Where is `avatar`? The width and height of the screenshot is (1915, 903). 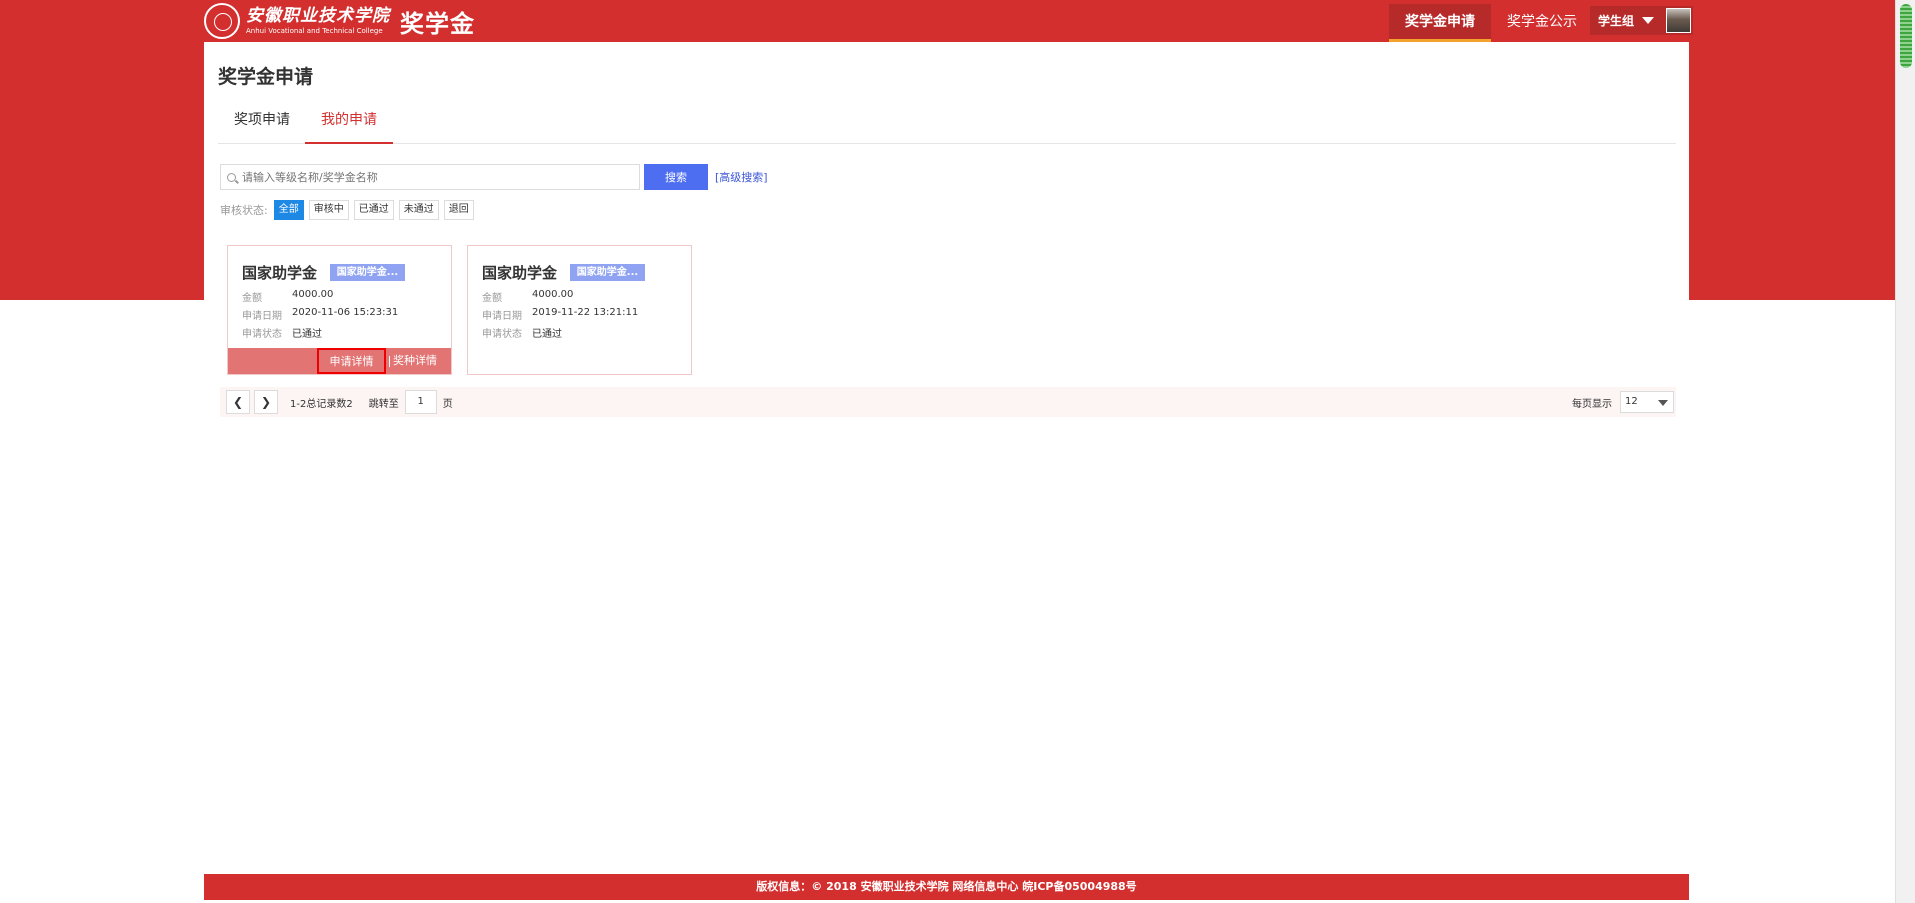
avatar is located at coordinates (1678, 20).